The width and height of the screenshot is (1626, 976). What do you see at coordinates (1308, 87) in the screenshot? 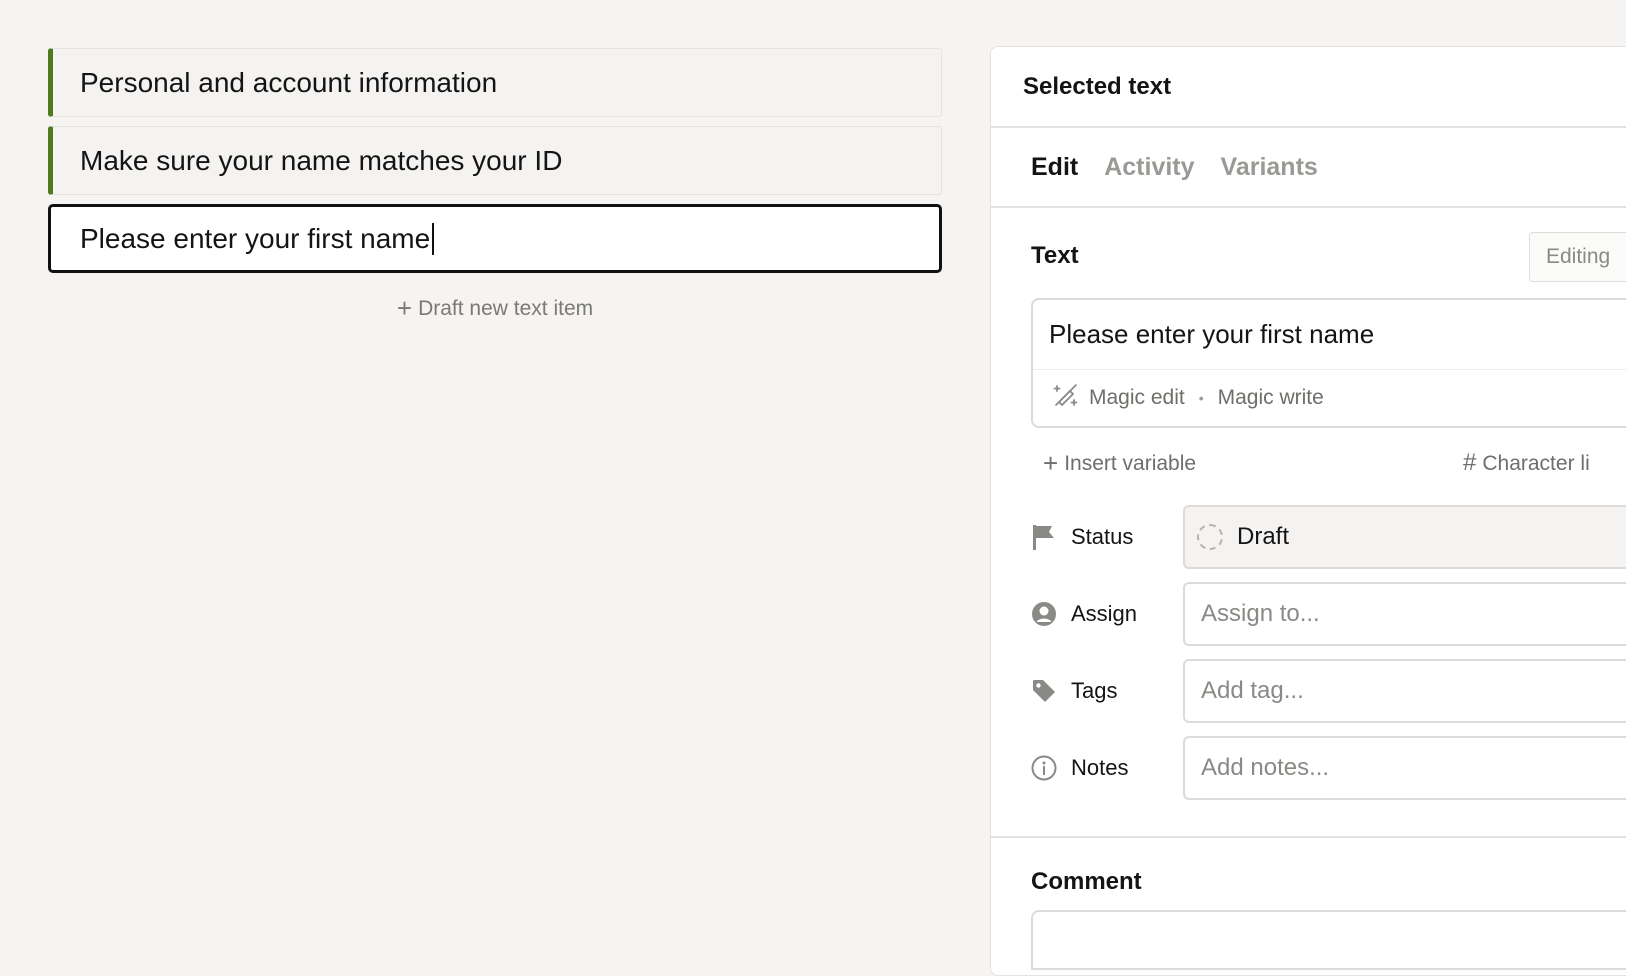
I see `panel-title: Selected text` at bounding box center [1308, 87].